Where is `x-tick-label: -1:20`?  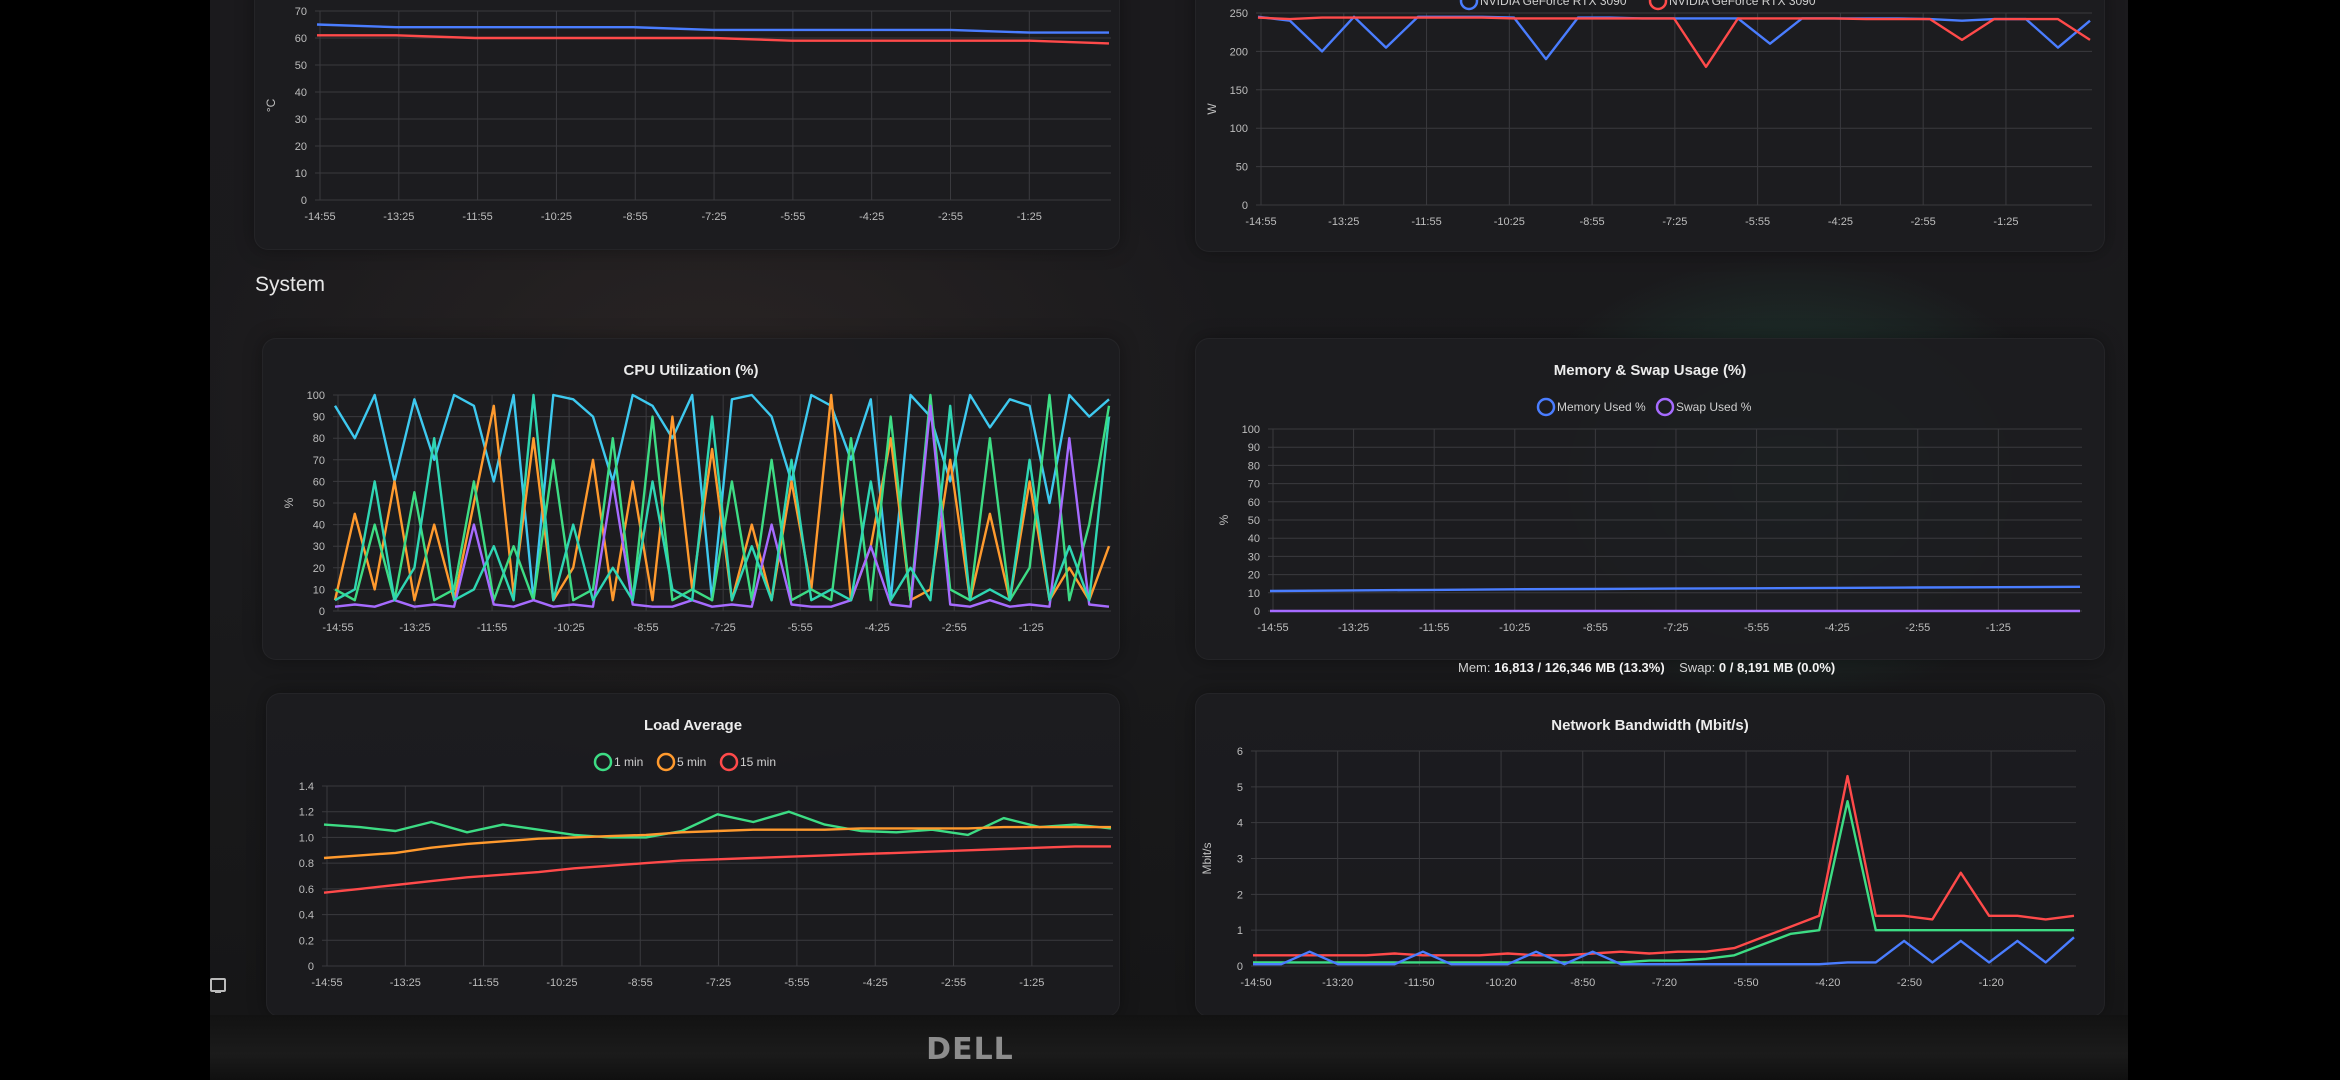 x-tick-label: -1:20 is located at coordinates (1991, 983).